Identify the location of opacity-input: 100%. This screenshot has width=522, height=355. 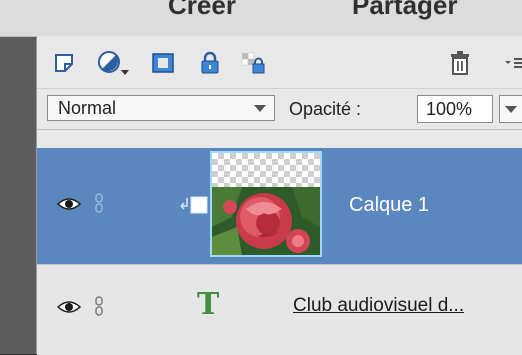
(455, 109).